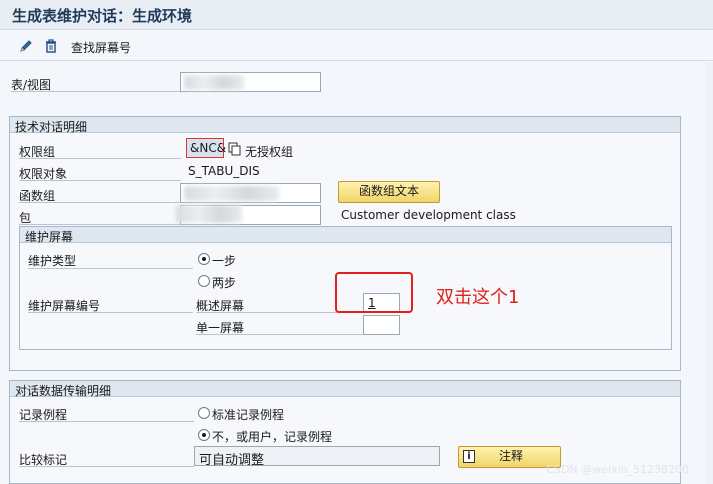 Image resolution: width=713 pixels, height=484 pixels. What do you see at coordinates (469, 456) in the screenshot?
I see `info-icon: i` at bounding box center [469, 456].